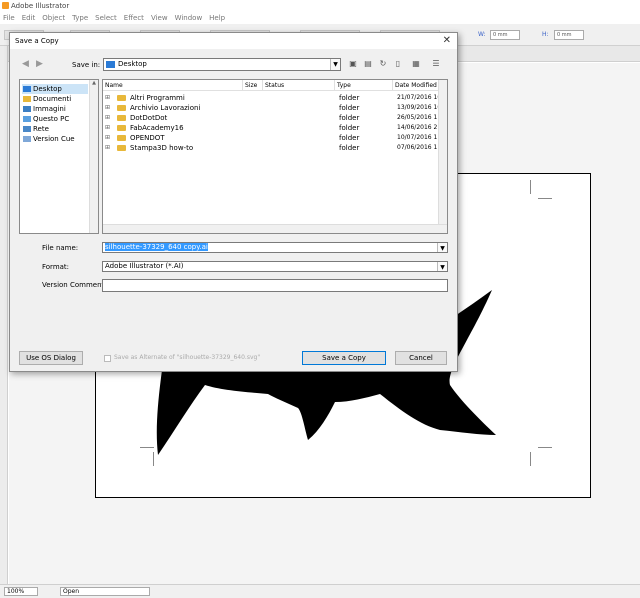 Image resolution: width=640 pixels, height=598 pixels. What do you see at coordinates (144, 266) in the screenshot?
I see `format-value: Adobe Illustrator (*.AI)` at bounding box center [144, 266].